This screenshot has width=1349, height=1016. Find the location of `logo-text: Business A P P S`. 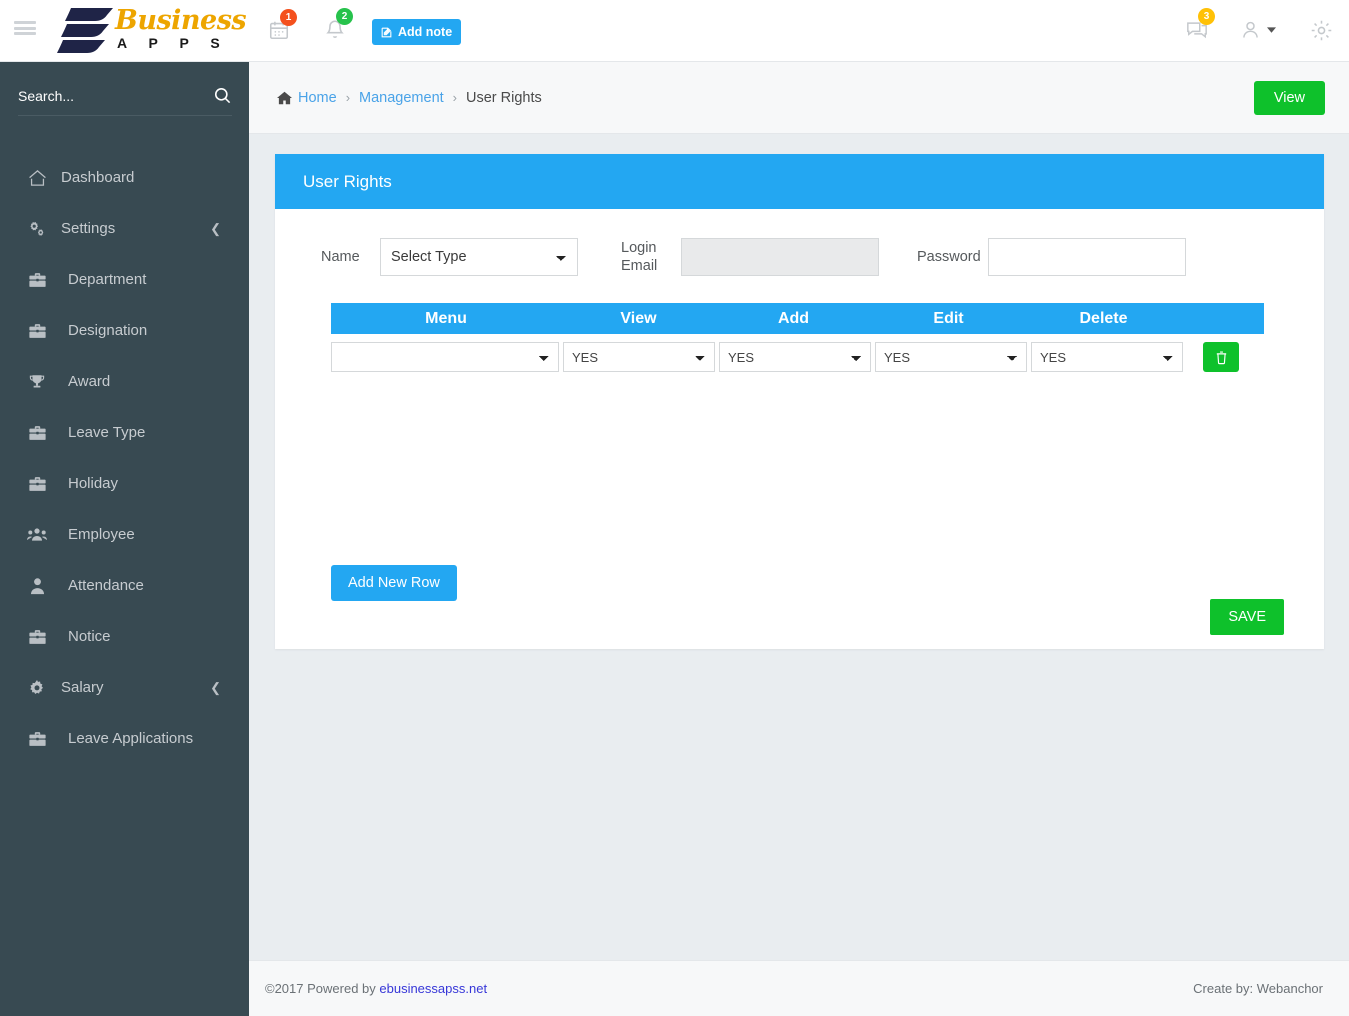

logo-text: Business A P P S is located at coordinates (181, 28).